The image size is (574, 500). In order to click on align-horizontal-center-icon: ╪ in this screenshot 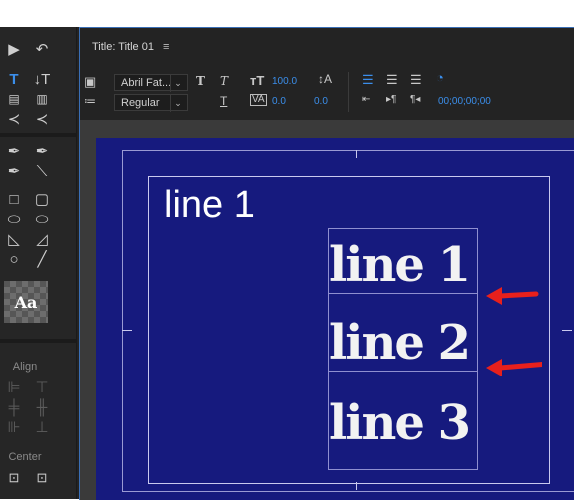, I will do `click(14, 407)`.